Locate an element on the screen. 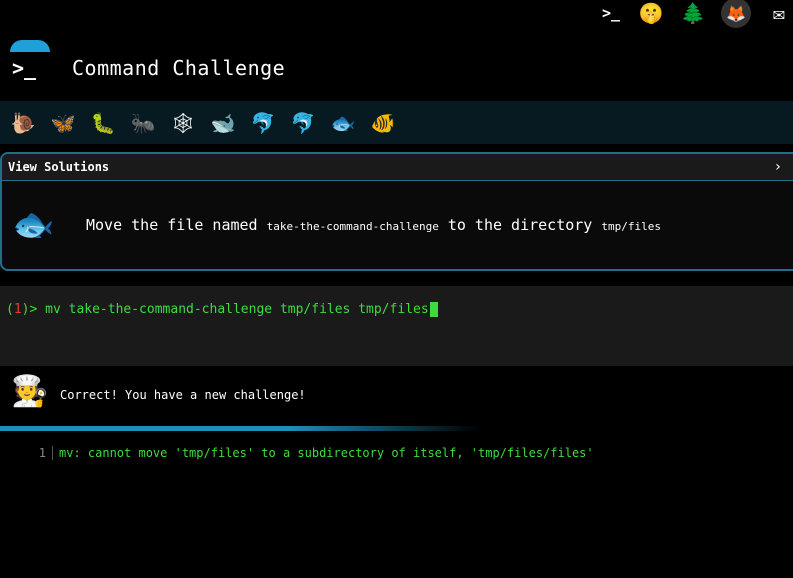 The width and height of the screenshot is (793, 578). level-bar: 🐌 🦋 🐛 🐜 🕸 🐋 🐬 🐬 🐟 🐠 is located at coordinates (396, 122).